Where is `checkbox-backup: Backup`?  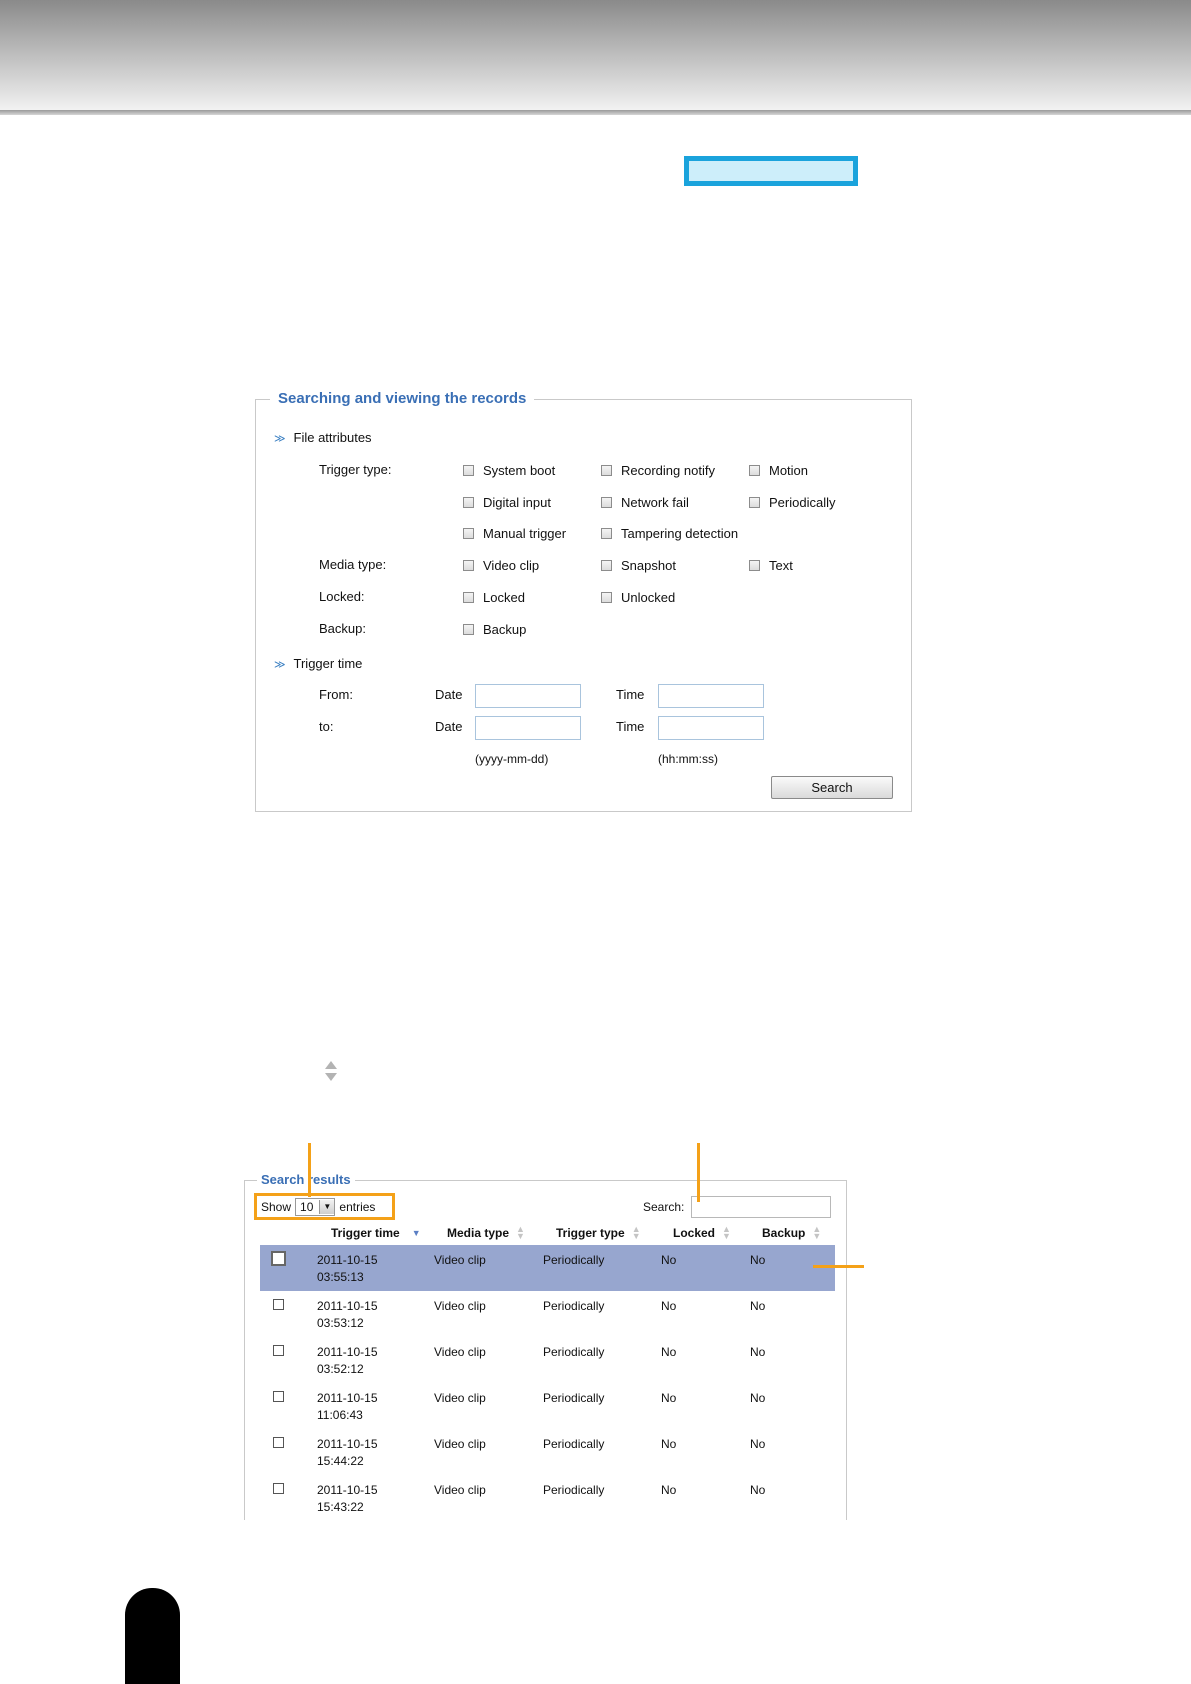
checkbox-backup: Backup is located at coordinates (494, 629).